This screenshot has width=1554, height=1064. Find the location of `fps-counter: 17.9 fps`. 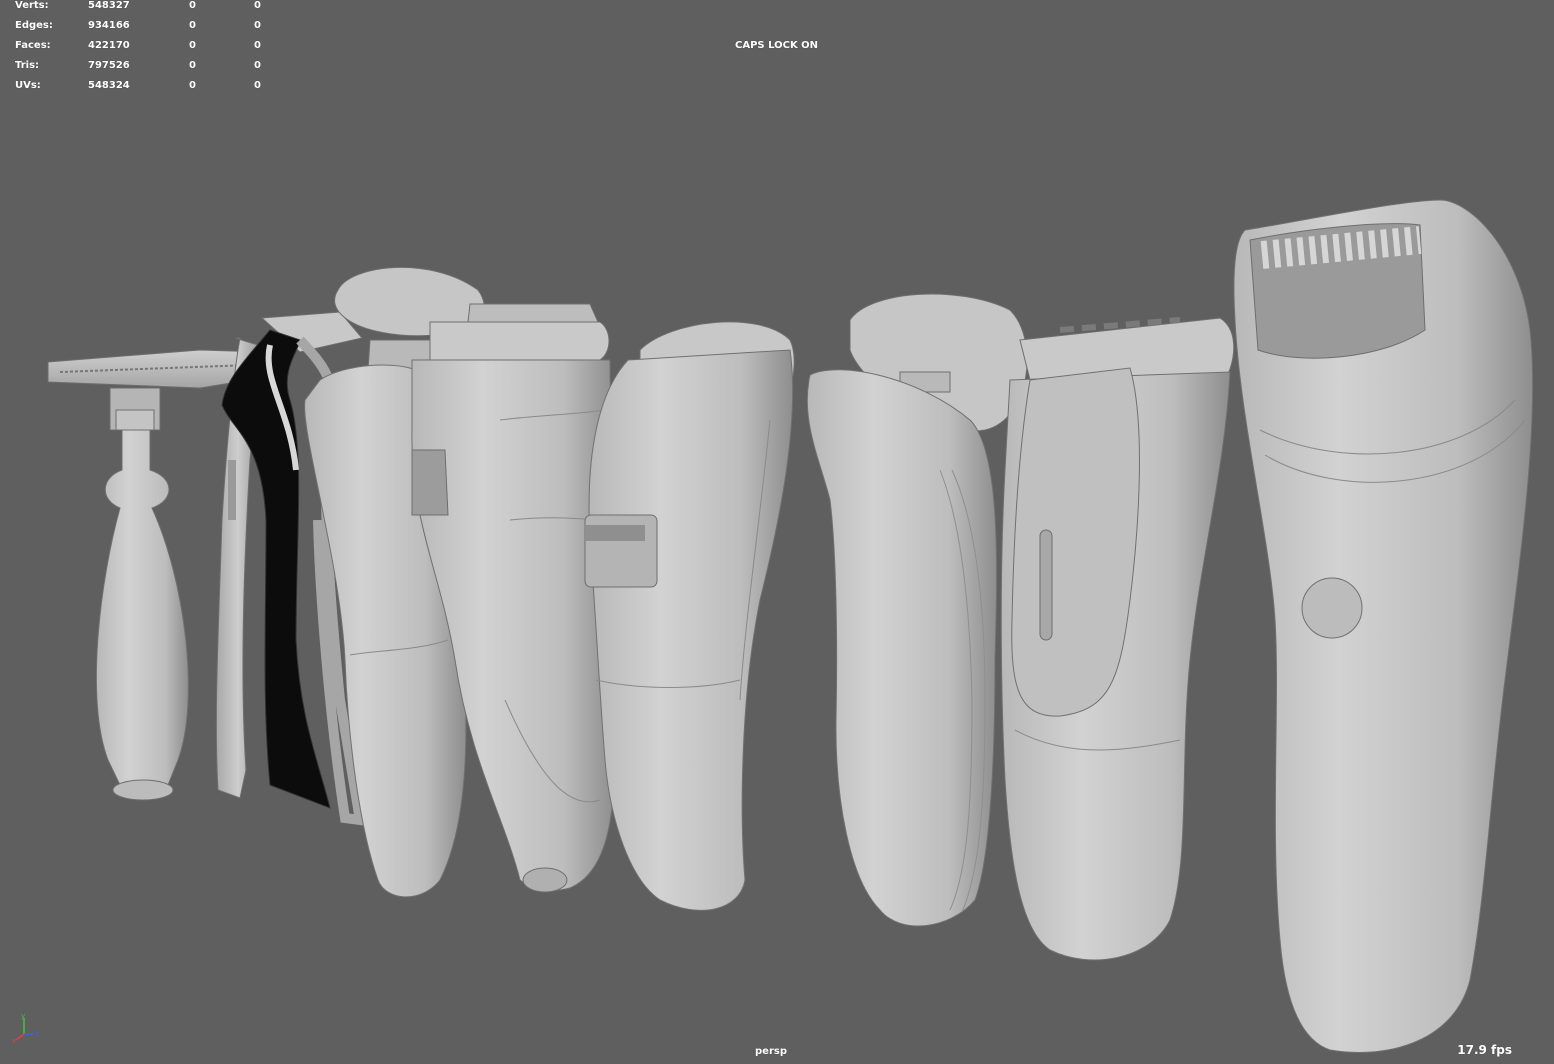

fps-counter: 17.9 fps is located at coordinates (1484, 1050).